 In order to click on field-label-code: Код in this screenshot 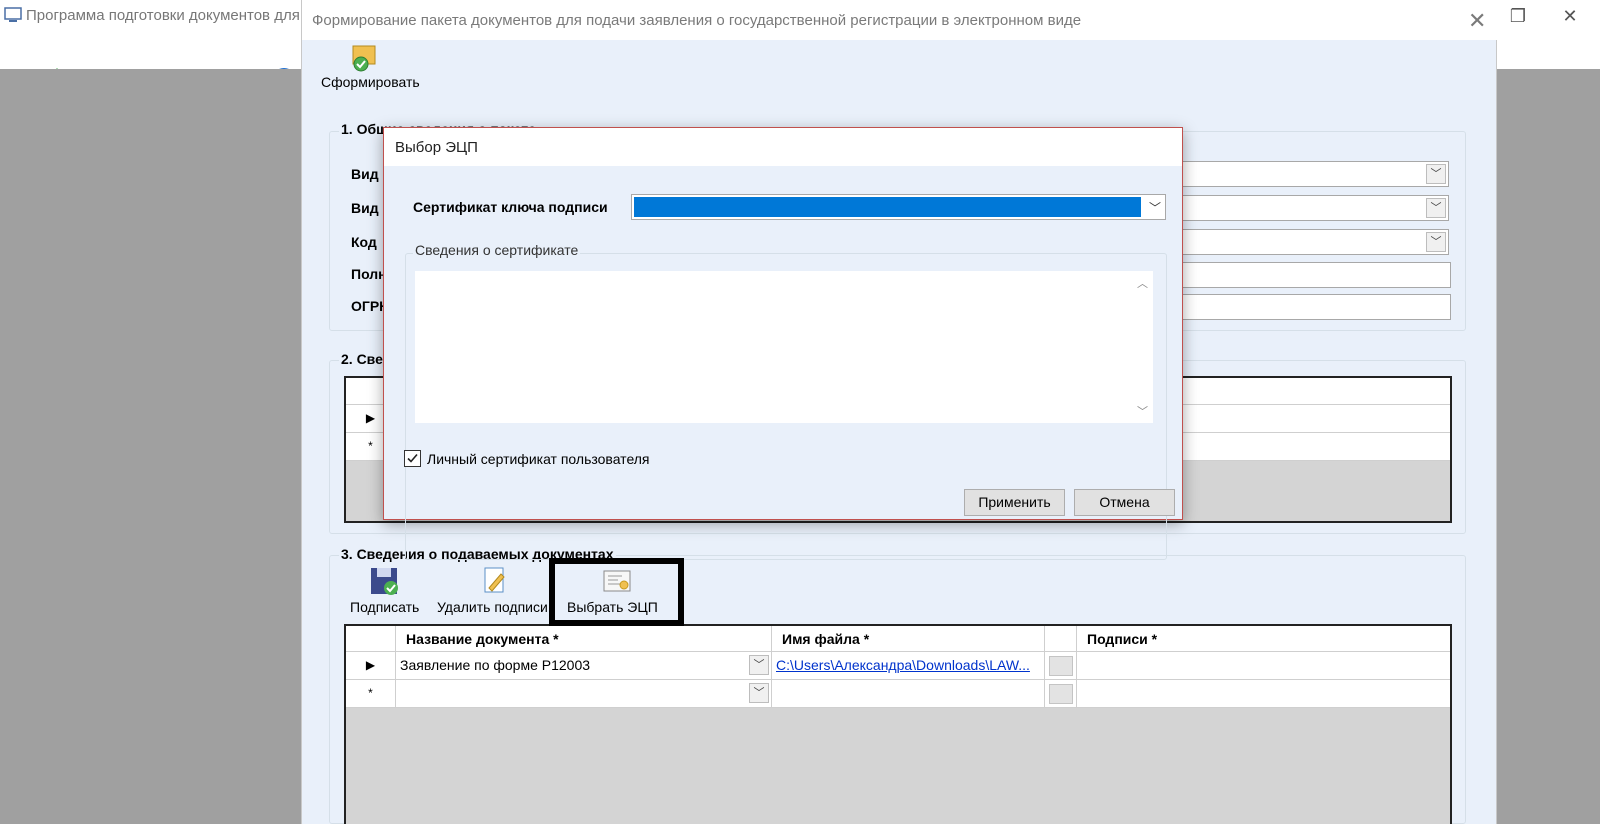, I will do `click(364, 242)`.